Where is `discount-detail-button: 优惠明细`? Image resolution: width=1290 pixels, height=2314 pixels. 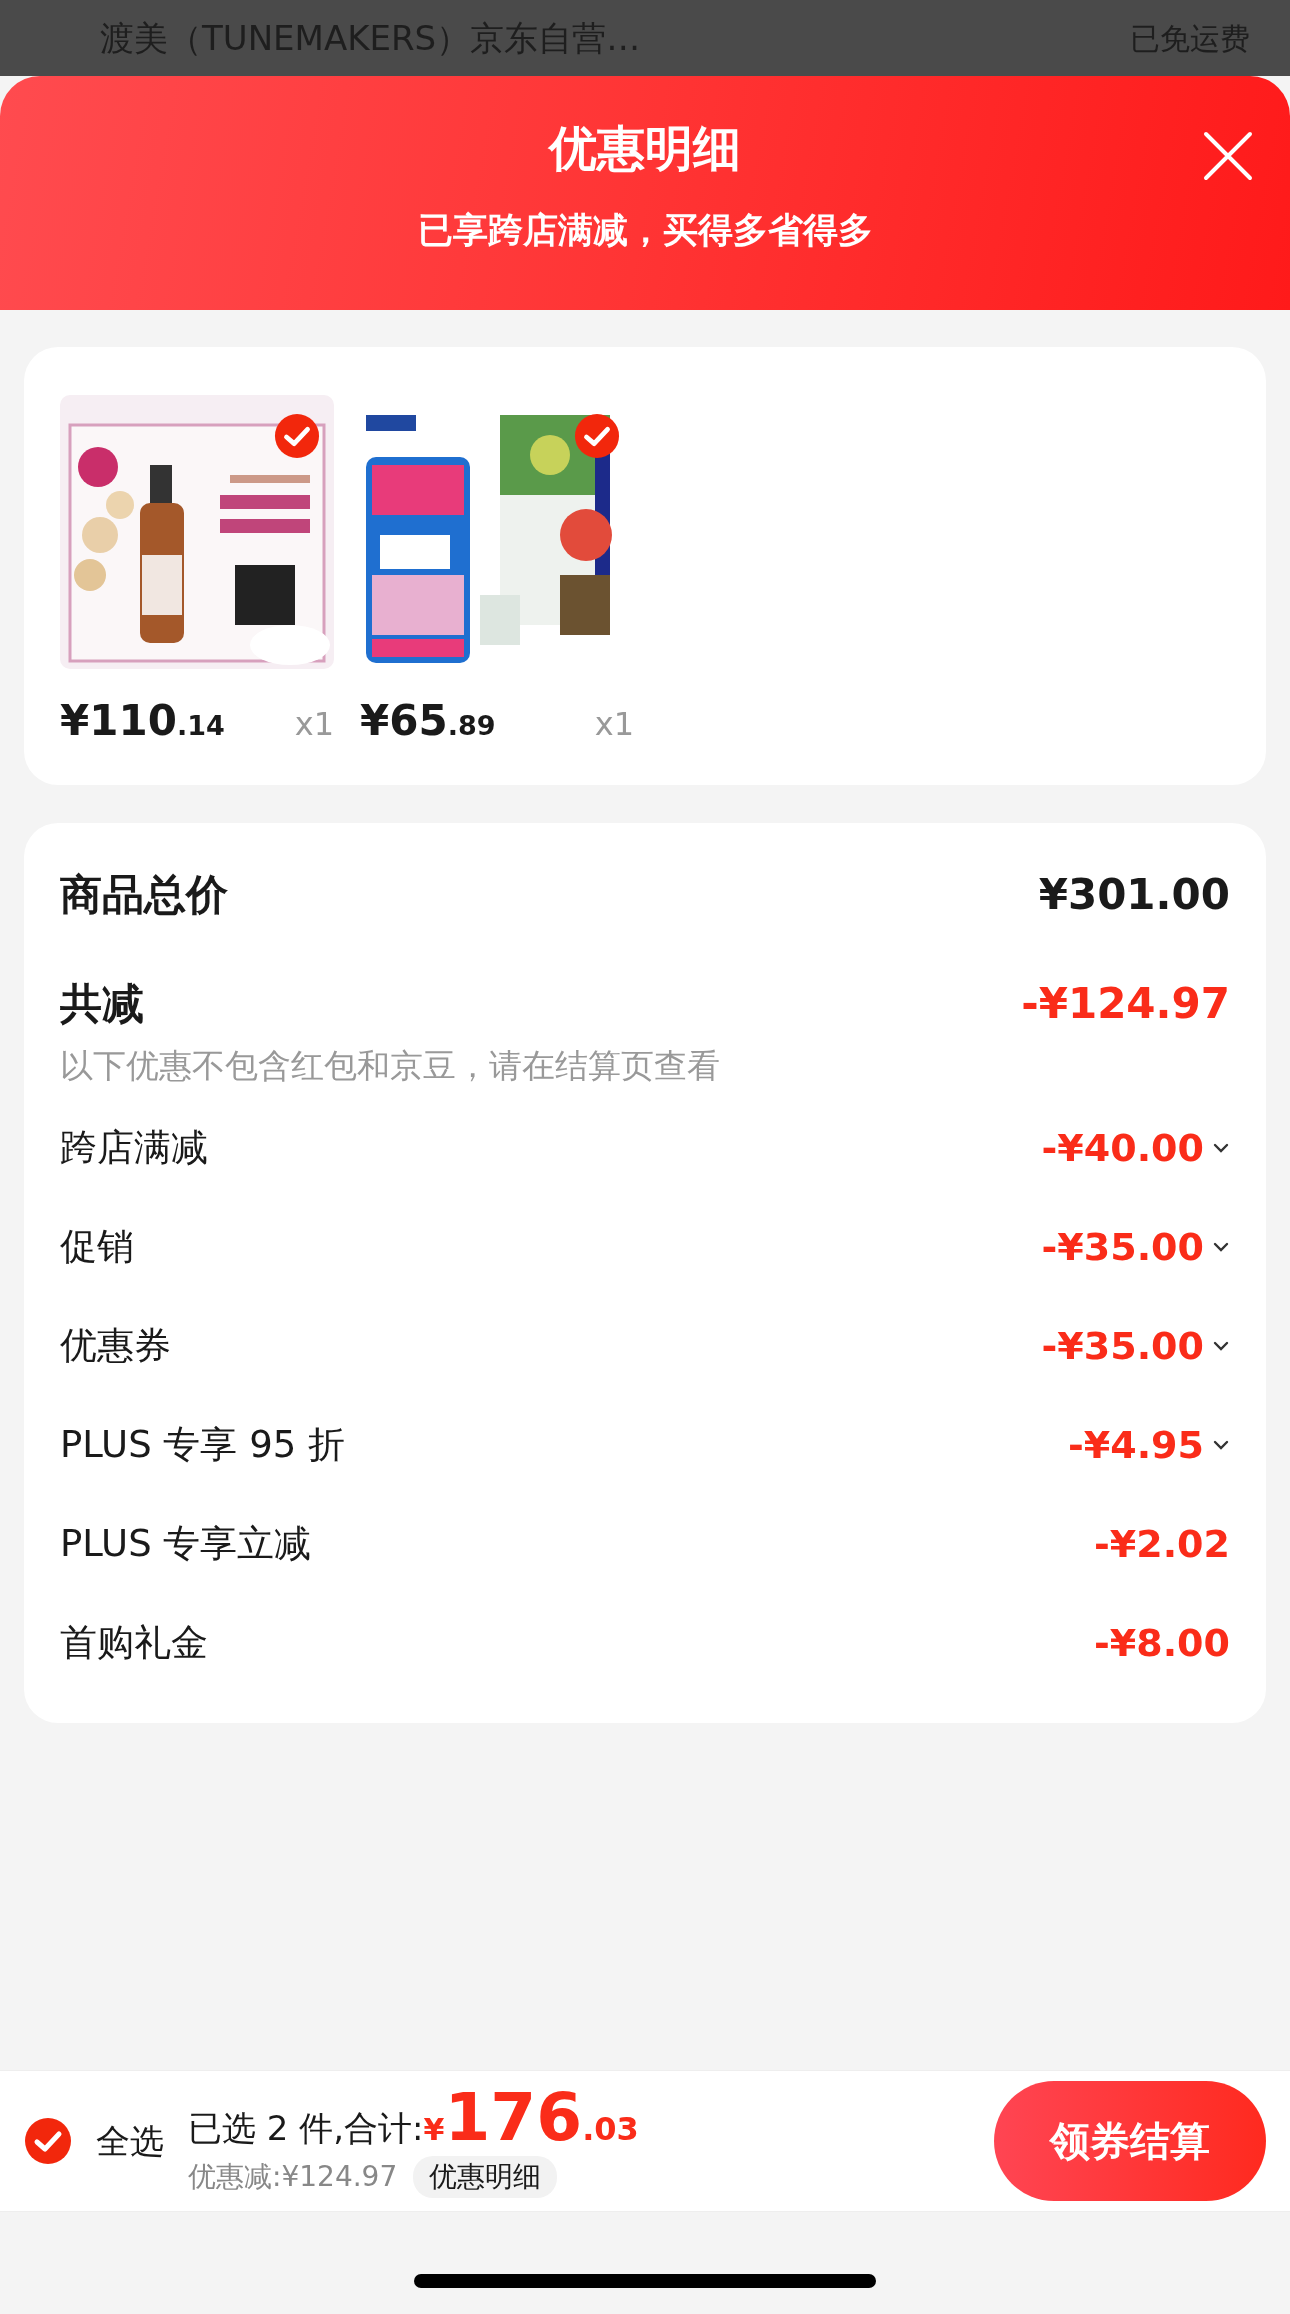 discount-detail-button: 优惠明细 is located at coordinates (485, 2176).